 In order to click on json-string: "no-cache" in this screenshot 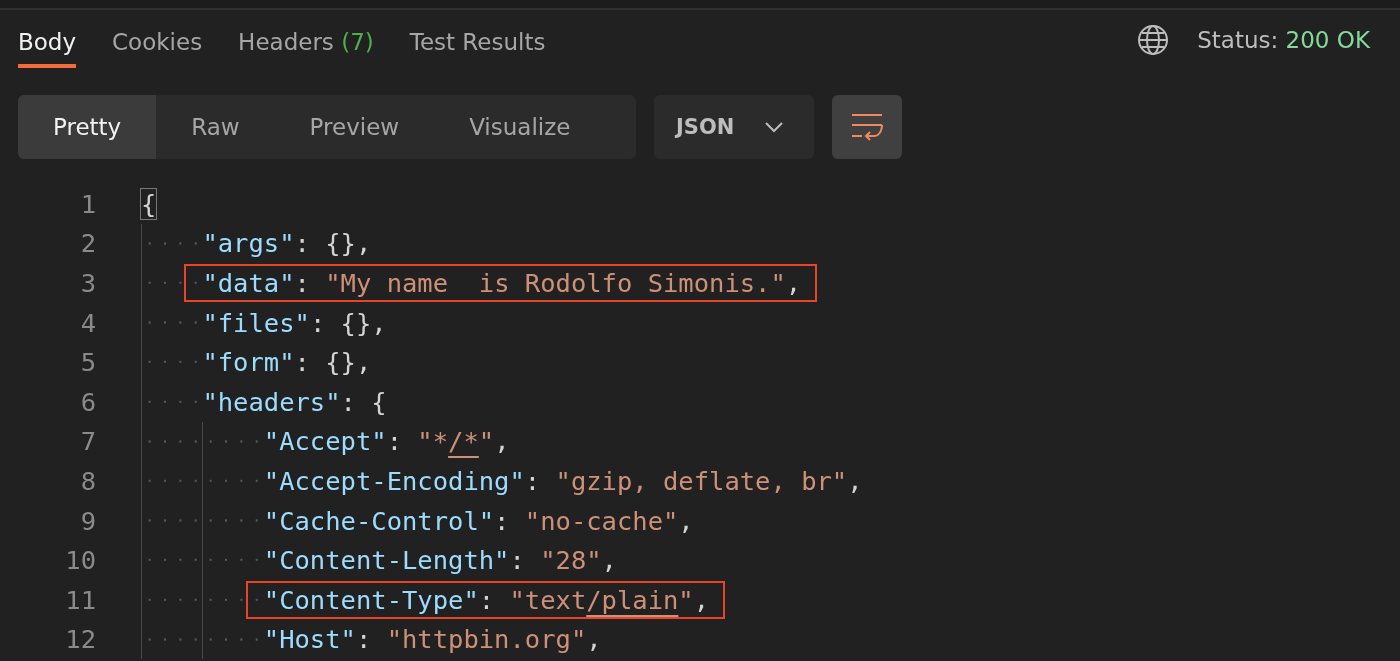, I will do `click(601, 520)`.